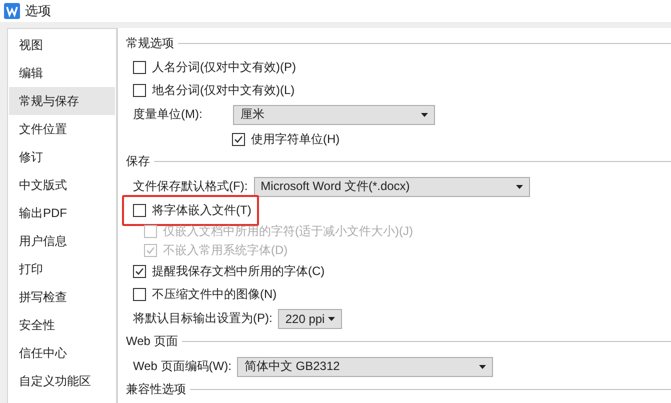 This screenshot has height=403, width=671. What do you see at coordinates (288, 231) in the screenshot?
I see `checkbox-label: 仅嵌入文档中所用的字符(适于减小文件大小)(J)` at bounding box center [288, 231].